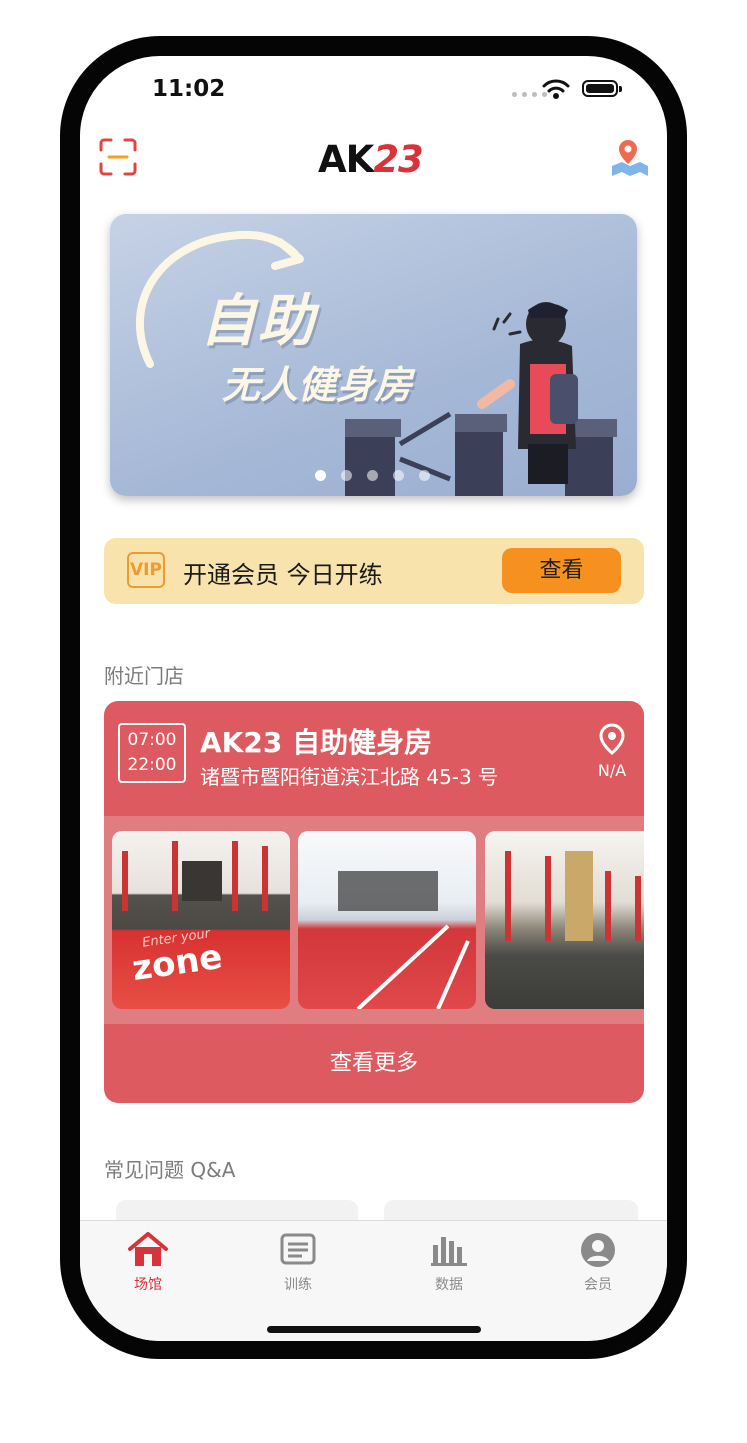 The image size is (747, 1443). Describe the element at coordinates (118, 157) in the screenshot. I see `scan-icon` at that location.